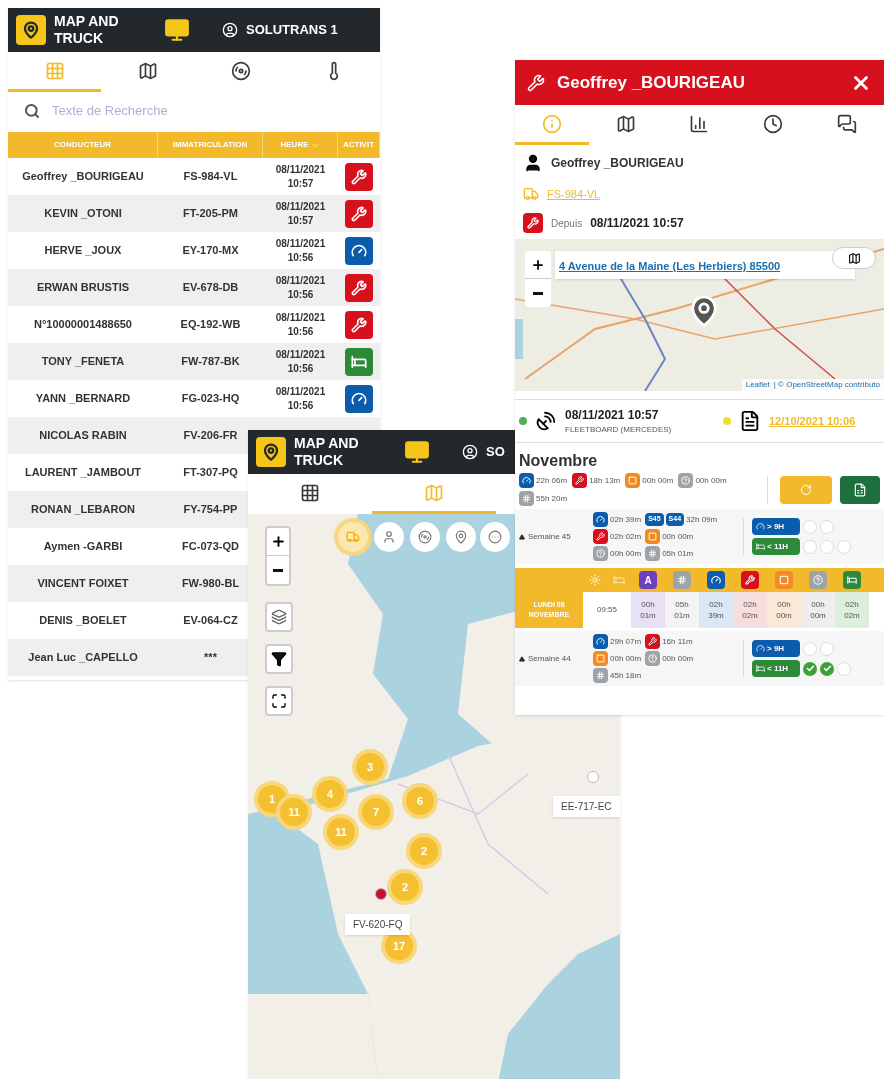 This screenshot has height=1079, width=884. Describe the element at coordinates (210, 251) in the screenshot. I see `table-cell-text: EY-170-MX` at that location.